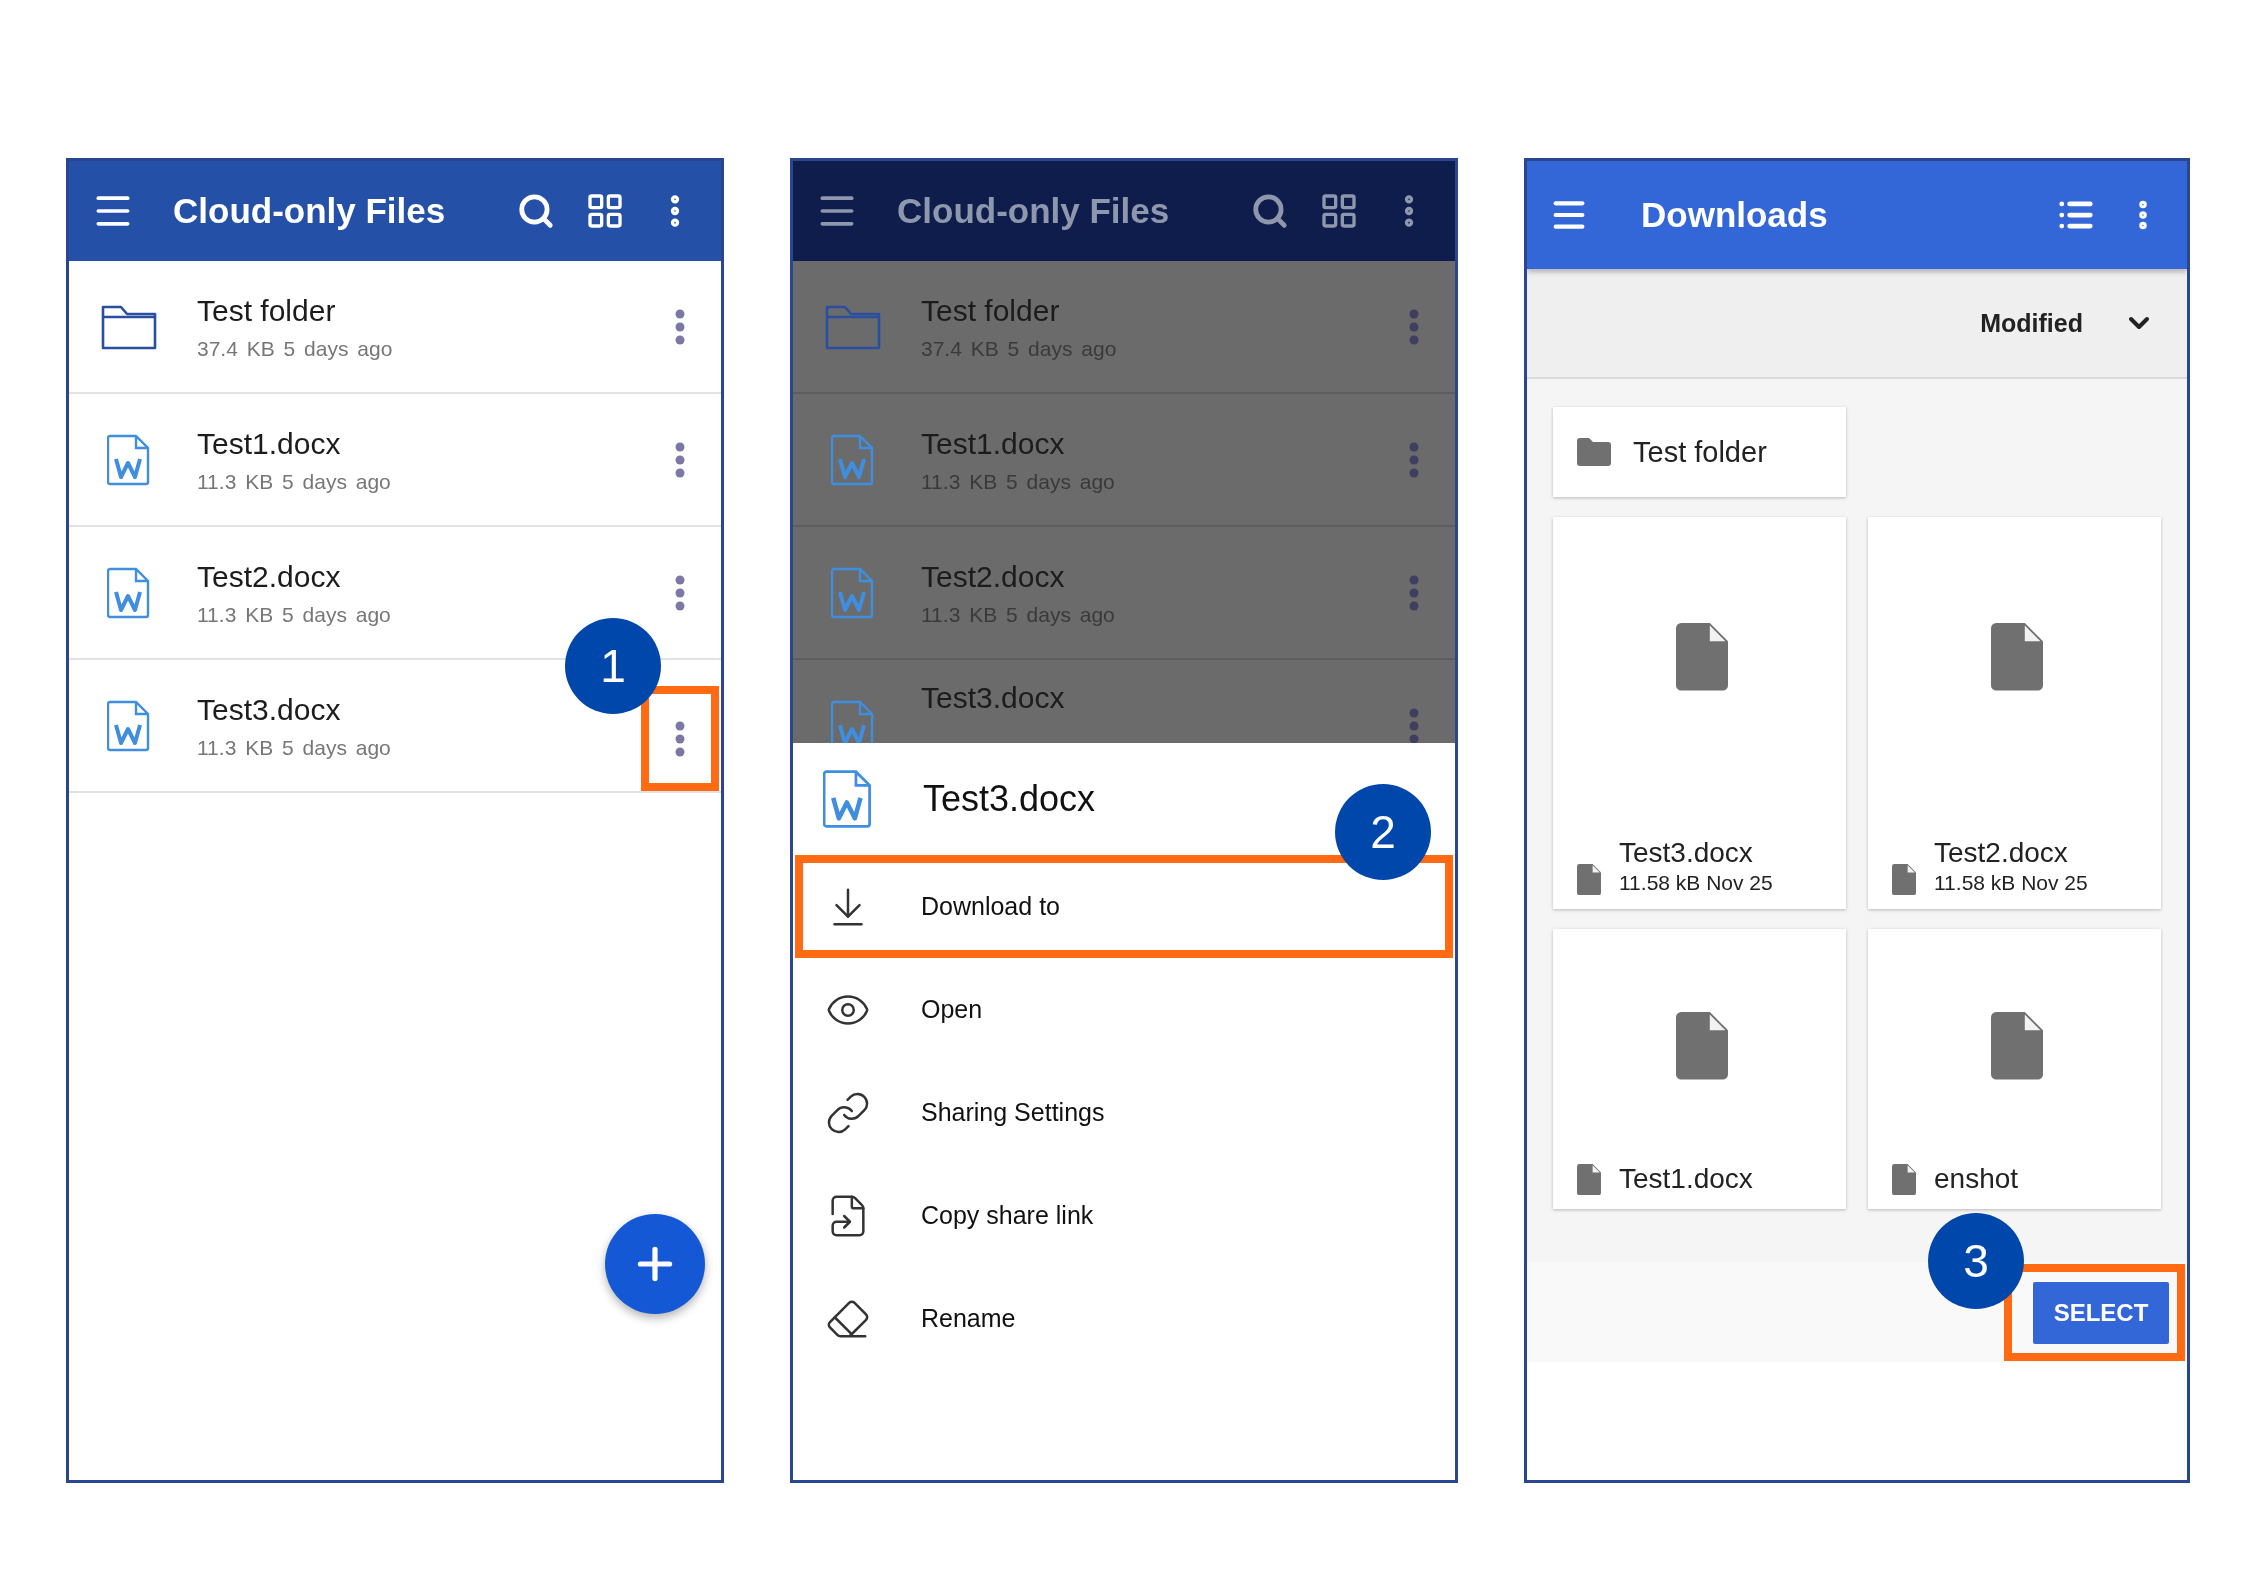 This screenshot has height=1587, width=2245. I want to click on file-card: enshot, so click(2014, 1069).